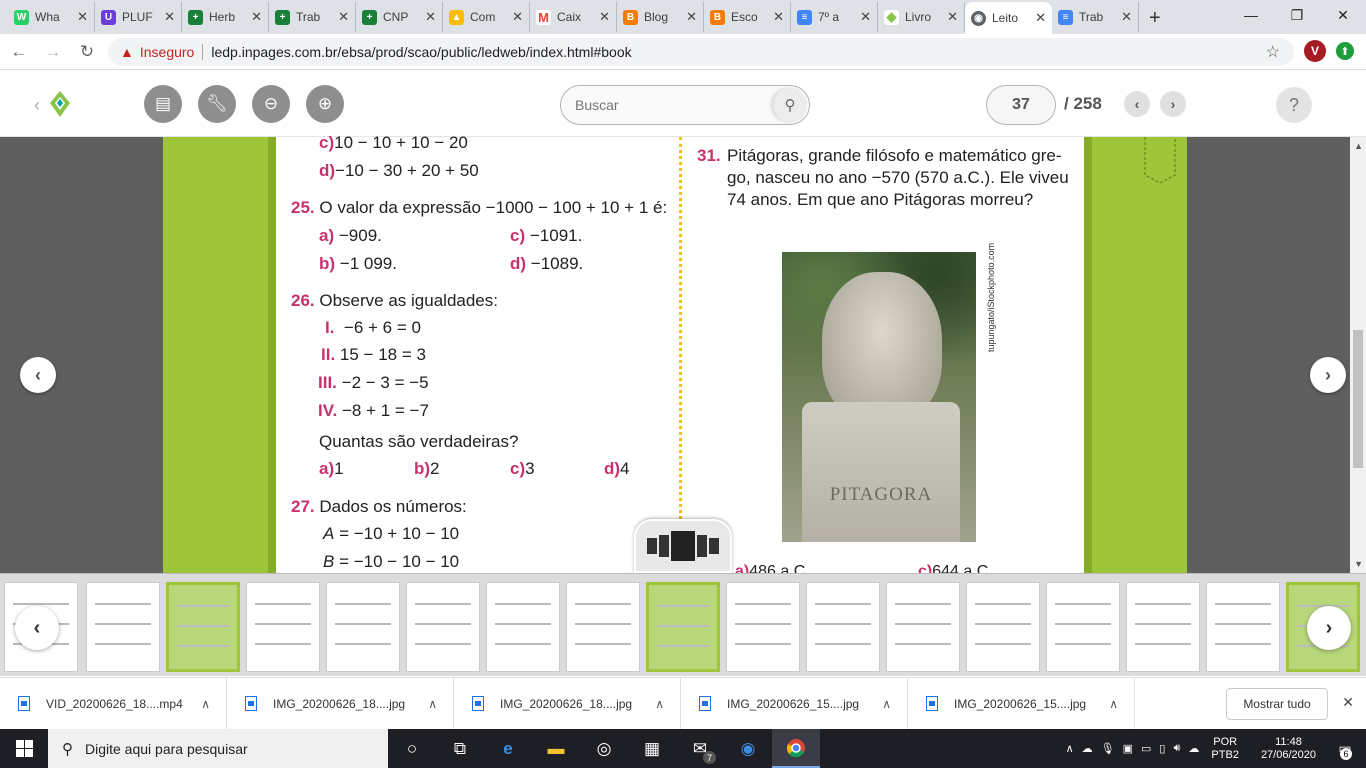  What do you see at coordinates (1358, 399) in the screenshot?
I see `scroll-thumb` at bounding box center [1358, 399].